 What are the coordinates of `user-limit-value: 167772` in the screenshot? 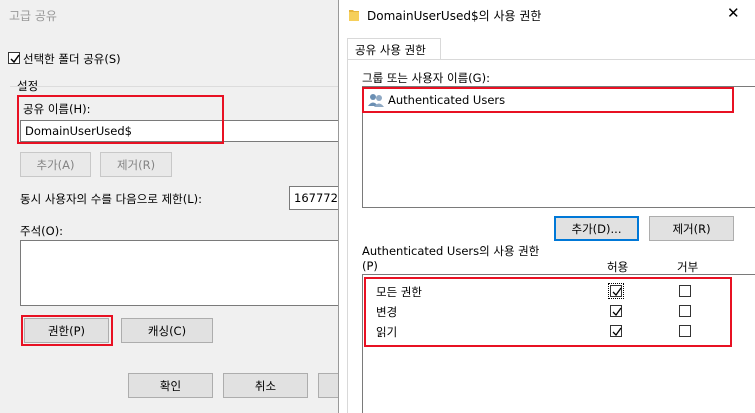 It's located at (316, 198).